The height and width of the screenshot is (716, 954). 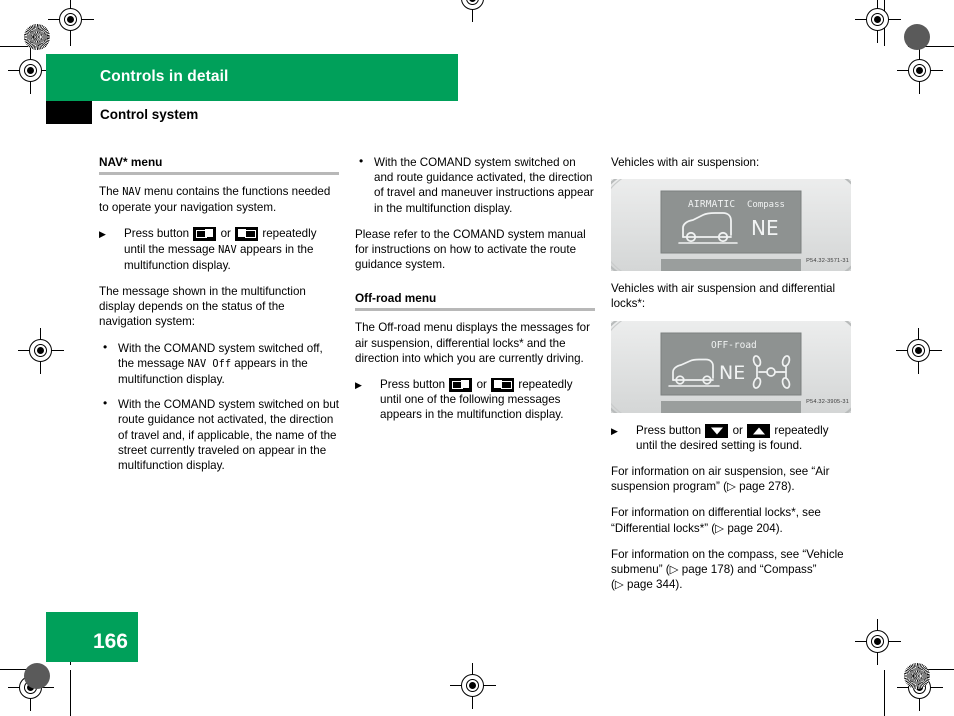 I want to click on halftone-mark-top-left, so click(x=37, y=37).